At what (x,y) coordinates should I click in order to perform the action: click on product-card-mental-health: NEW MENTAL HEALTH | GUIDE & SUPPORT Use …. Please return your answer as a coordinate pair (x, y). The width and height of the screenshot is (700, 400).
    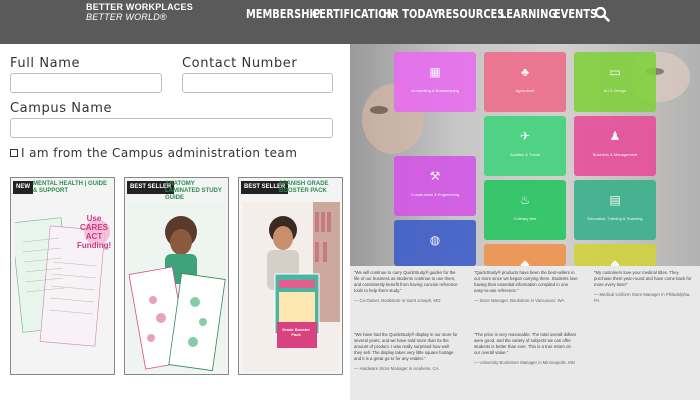
    Looking at the image, I should click on (62, 276).